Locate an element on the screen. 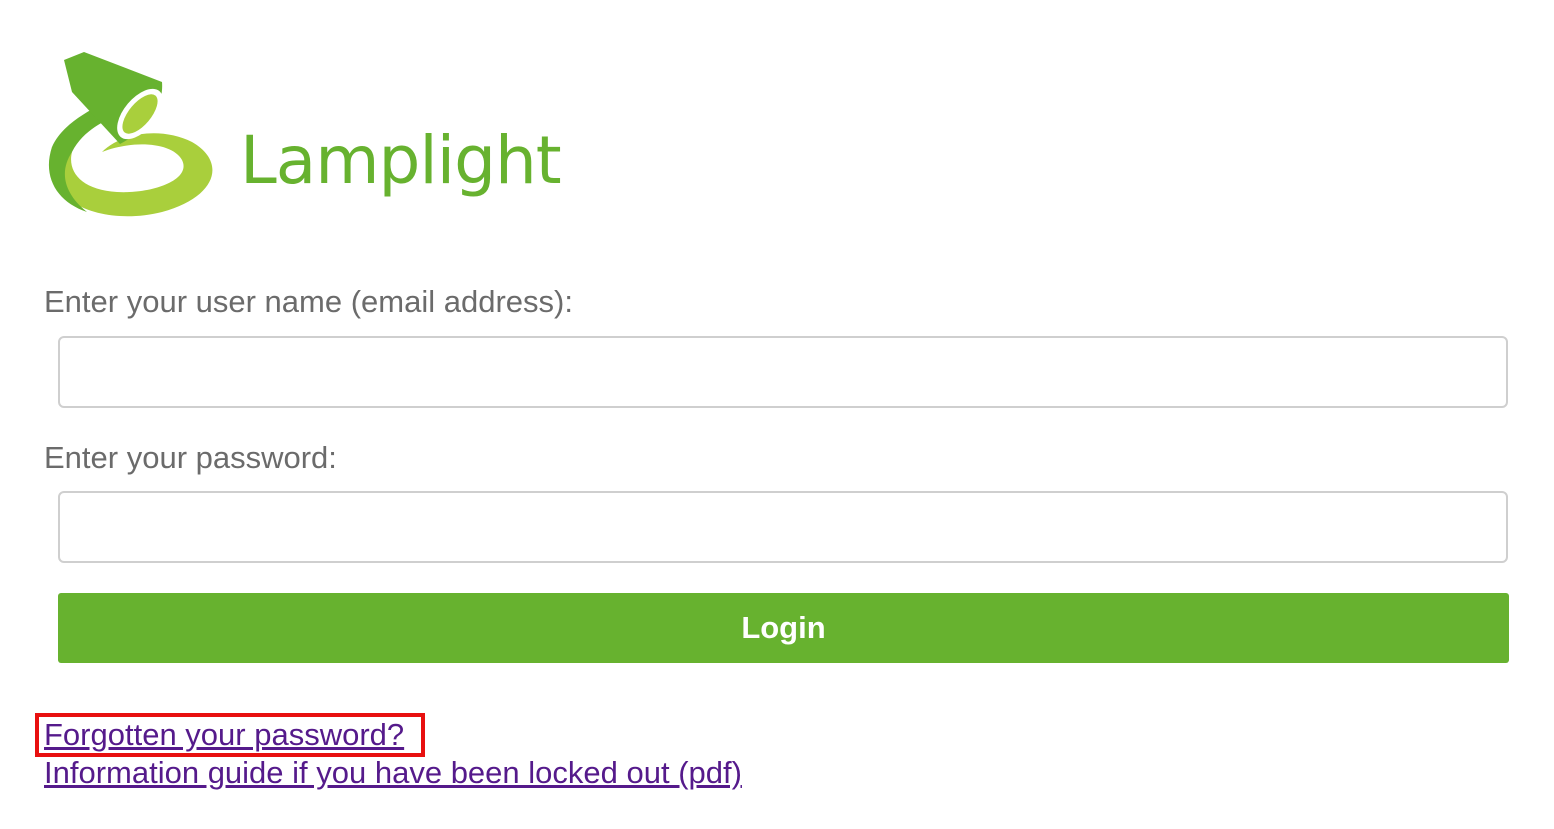 The image size is (1554, 829). lamplight-logo: Lamplight is located at coordinates (312, 137).